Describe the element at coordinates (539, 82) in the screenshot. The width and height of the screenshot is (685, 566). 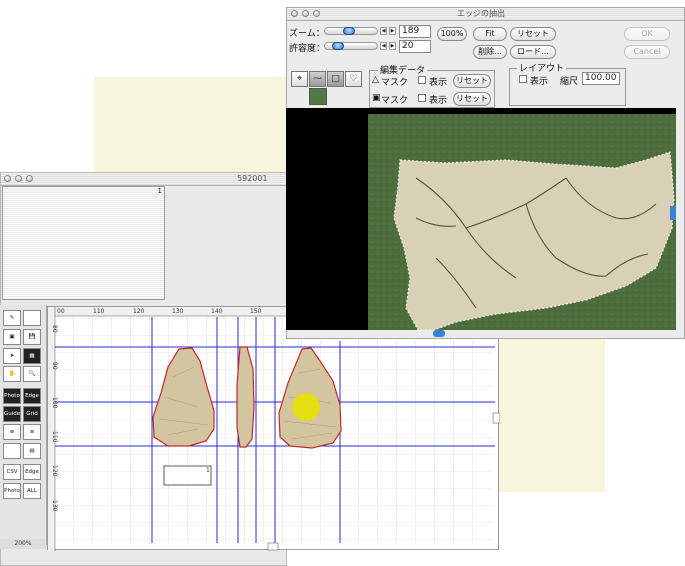
I see `layout-show-label: 表示` at that location.